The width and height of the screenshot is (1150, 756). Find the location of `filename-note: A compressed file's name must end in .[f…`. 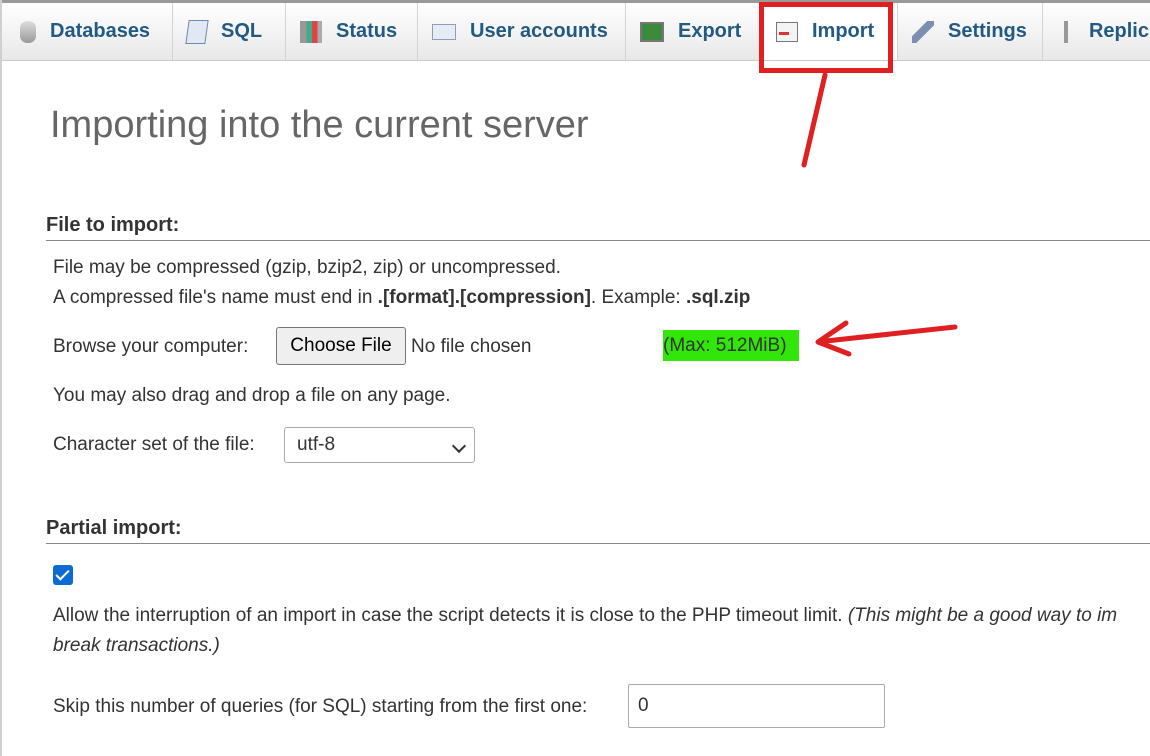

filename-note: A compressed file's name must end in .[f… is located at coordinates (401, 298).